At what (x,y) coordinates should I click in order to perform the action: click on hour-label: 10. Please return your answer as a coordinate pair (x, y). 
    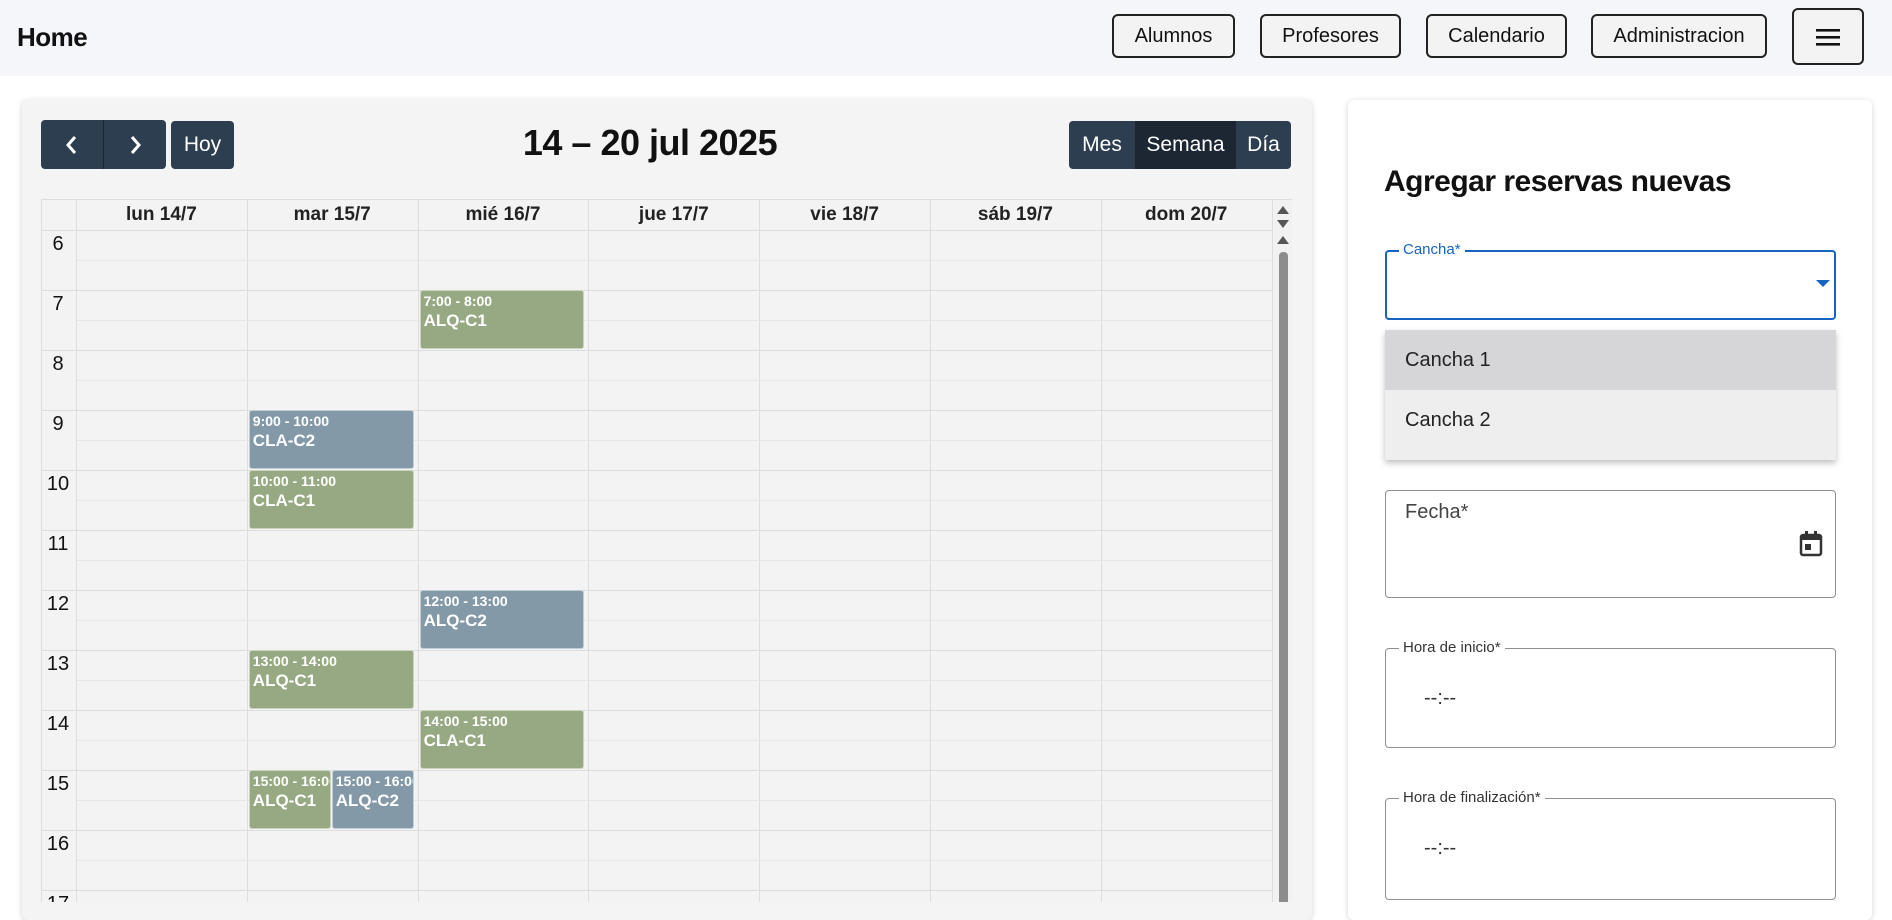
    Looking at the image, I should click on (58, 484).